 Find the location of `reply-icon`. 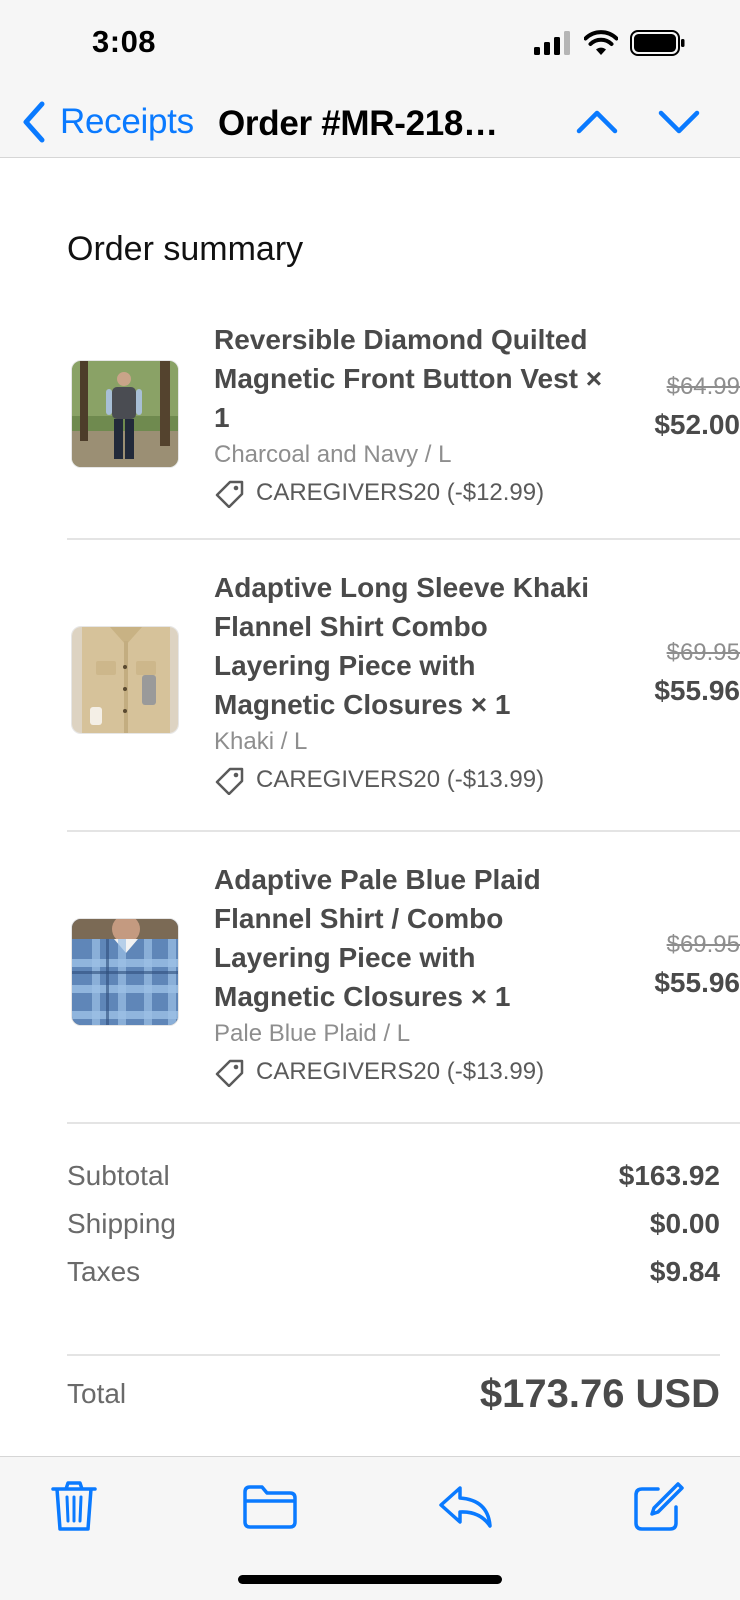

reply-icon is located at coordinates (465, 1507).